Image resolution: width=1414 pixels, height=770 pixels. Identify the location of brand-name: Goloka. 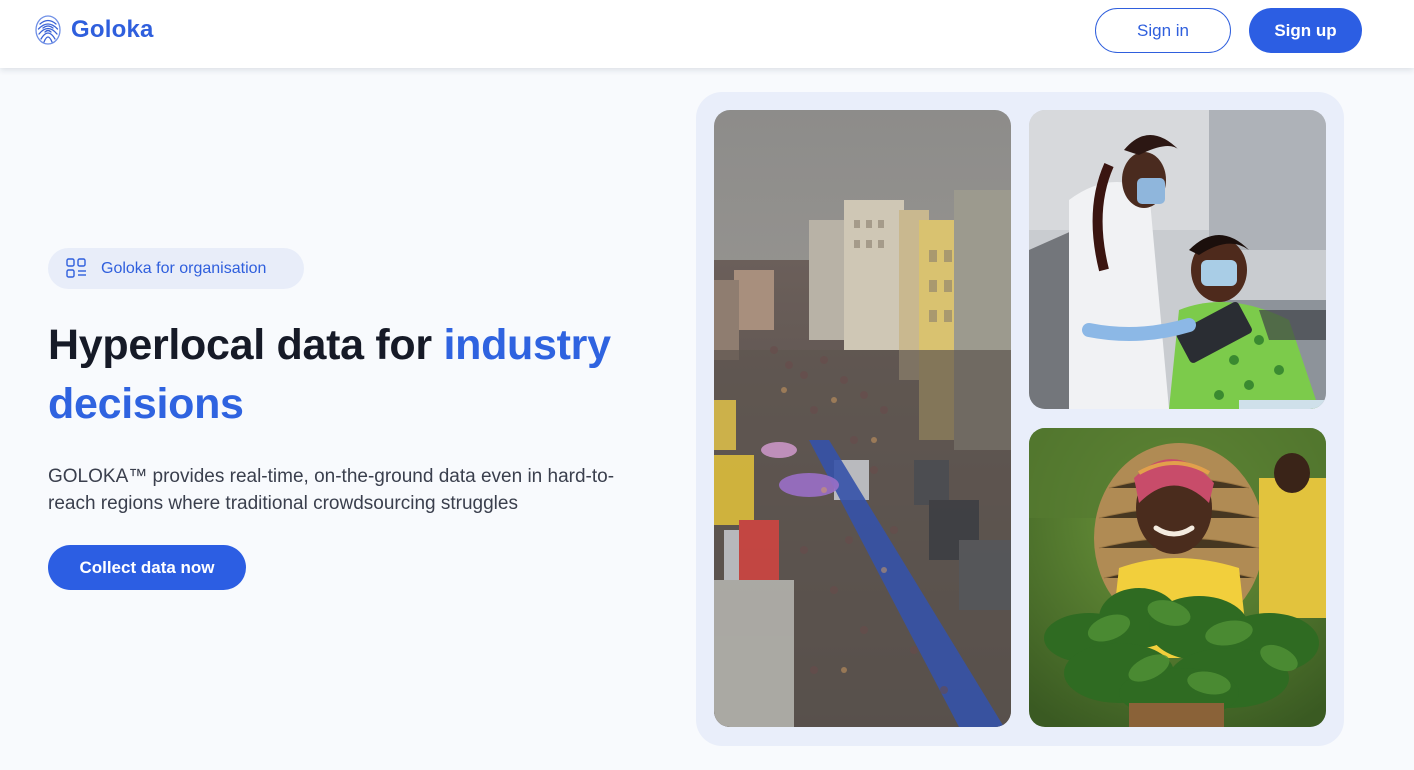
(112, 29).